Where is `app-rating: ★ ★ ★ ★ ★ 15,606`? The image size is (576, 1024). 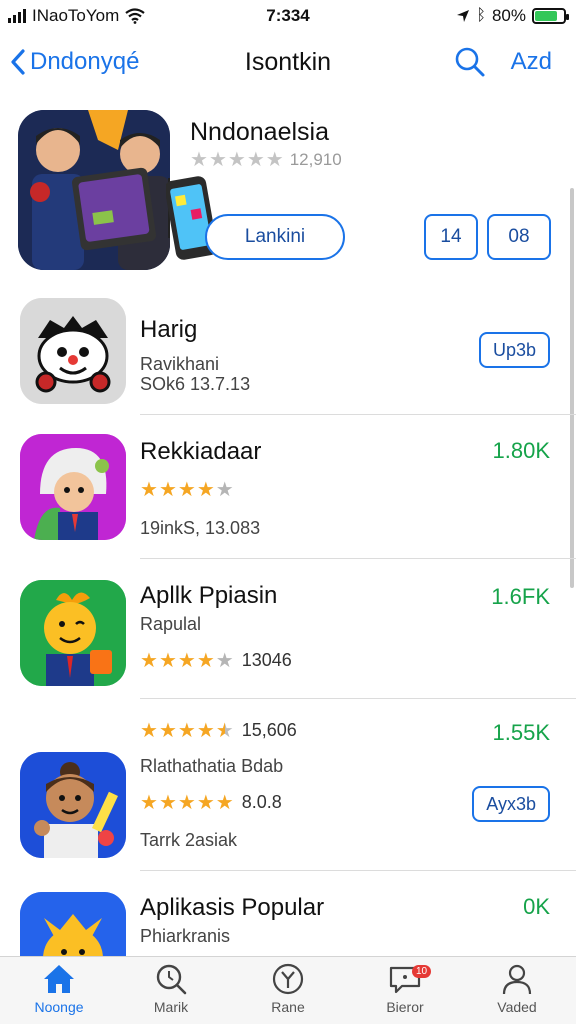 app-rating: ★ ★ ★ ★ ★ 15,606 is located at coordinates (218, 730).